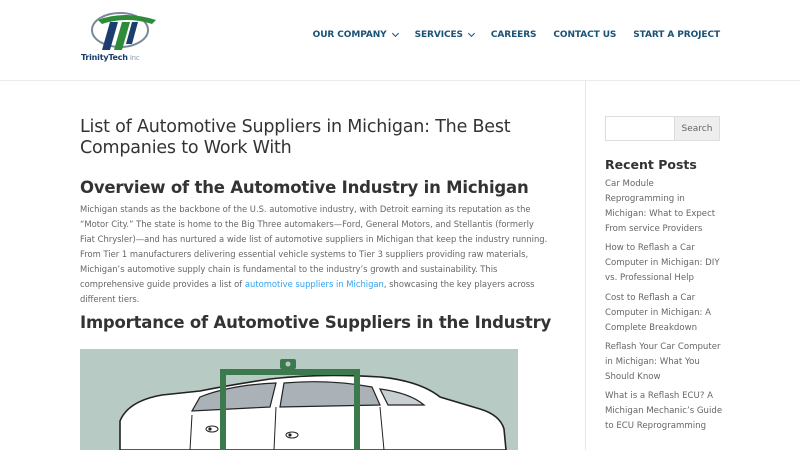 The image size is (800, 450). What do you see at coordinates (438, 35) in the screenshot?
I see `nav-label: SERVICES` at bounding box center [438, 35].